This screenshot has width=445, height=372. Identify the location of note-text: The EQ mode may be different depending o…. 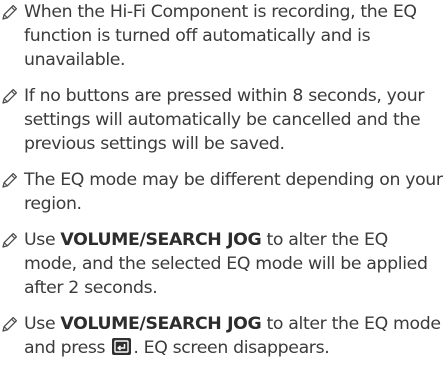
(233, 192).